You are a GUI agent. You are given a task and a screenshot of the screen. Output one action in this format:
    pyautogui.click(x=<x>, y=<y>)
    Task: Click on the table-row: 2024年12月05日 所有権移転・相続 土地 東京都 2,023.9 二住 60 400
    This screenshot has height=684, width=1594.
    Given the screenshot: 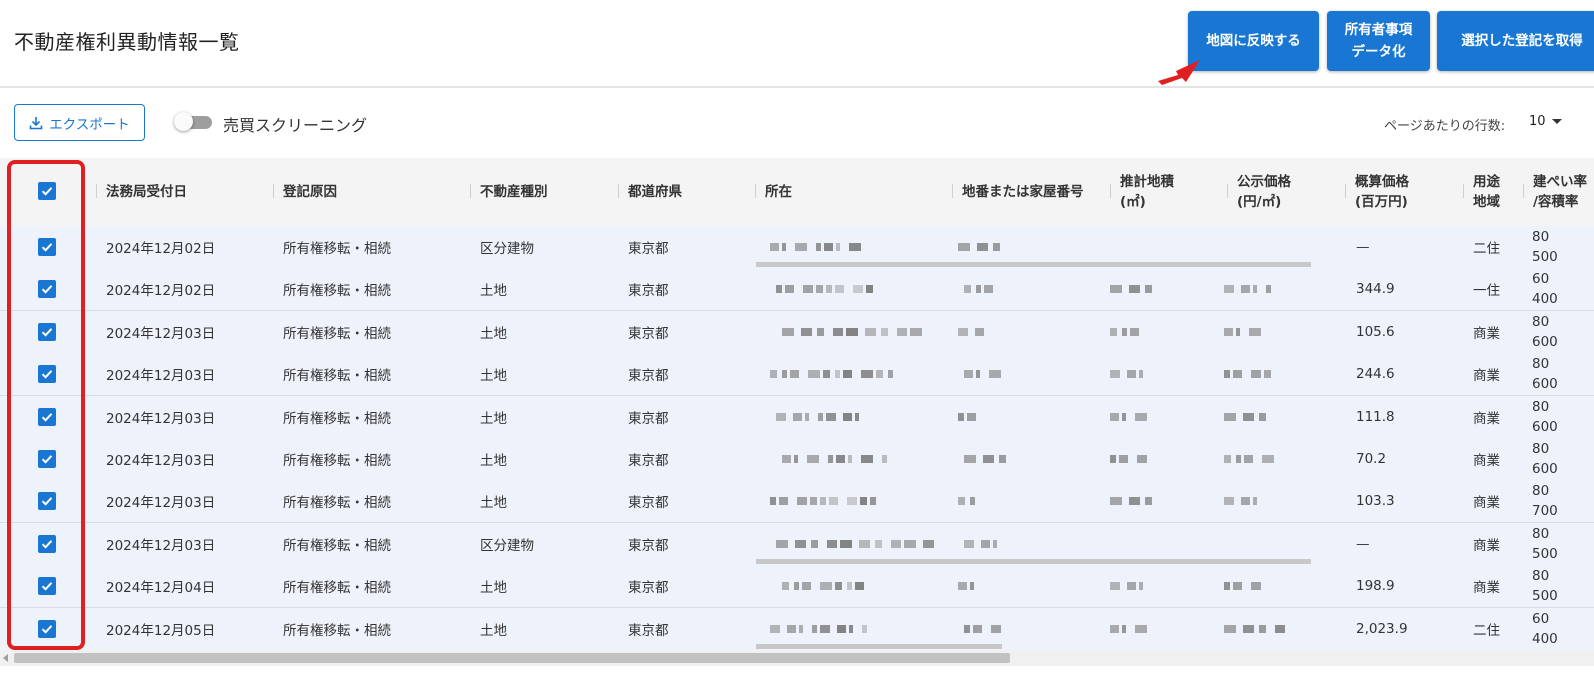 What is the action you would take?
    pyautogui.click(x=797, y=628)
    